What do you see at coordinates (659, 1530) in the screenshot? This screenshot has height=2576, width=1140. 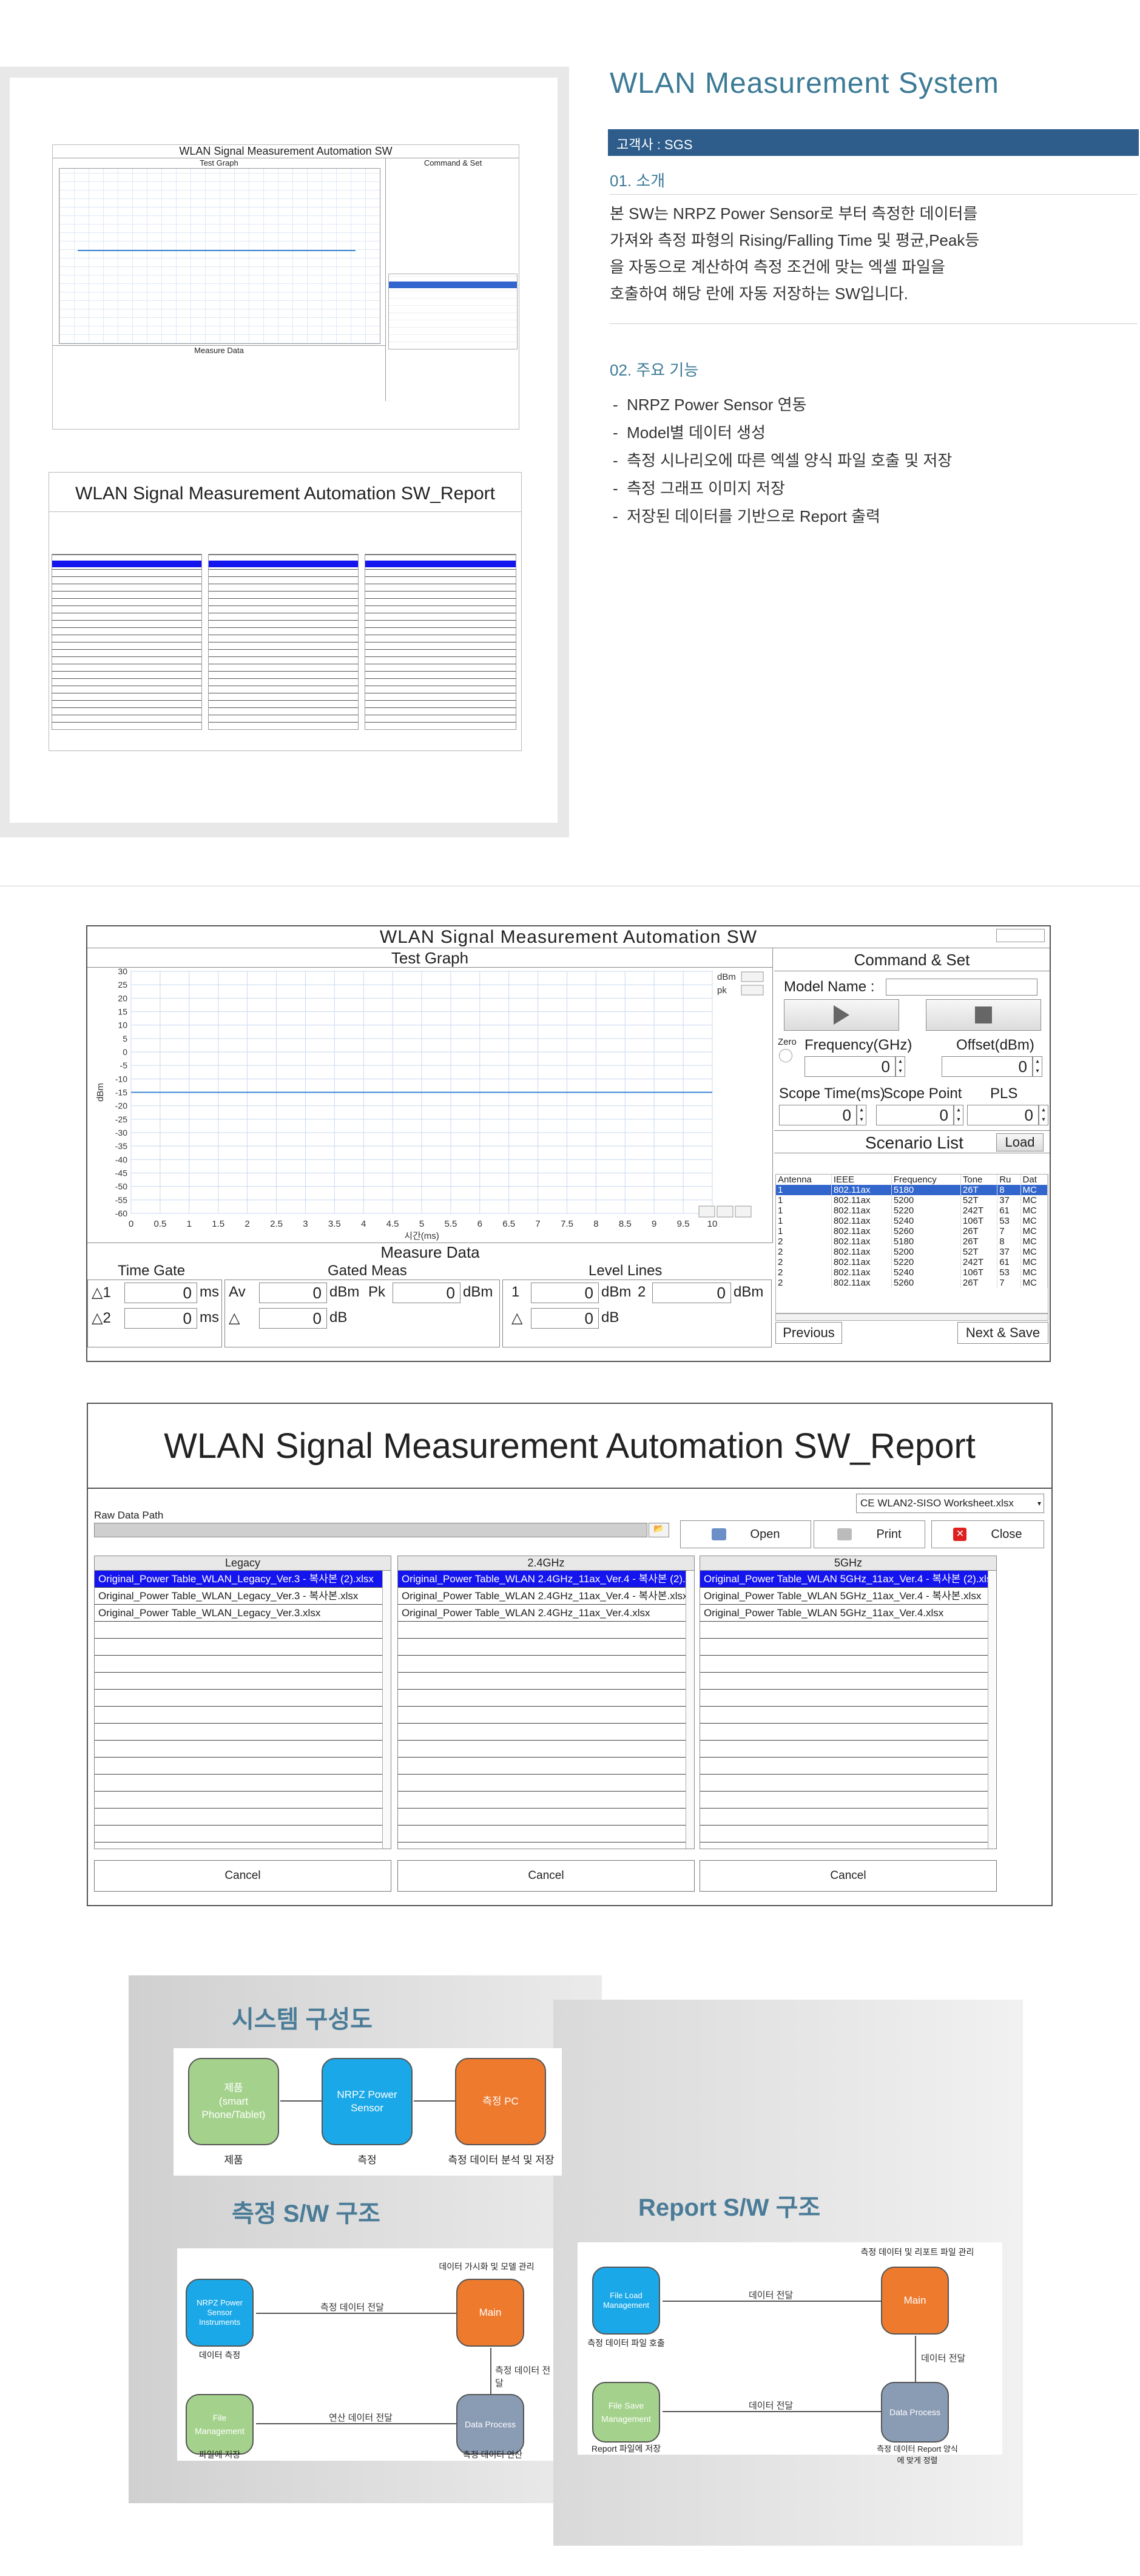 I see `folder-icon: 📂` at bounding box center [659, 1530].